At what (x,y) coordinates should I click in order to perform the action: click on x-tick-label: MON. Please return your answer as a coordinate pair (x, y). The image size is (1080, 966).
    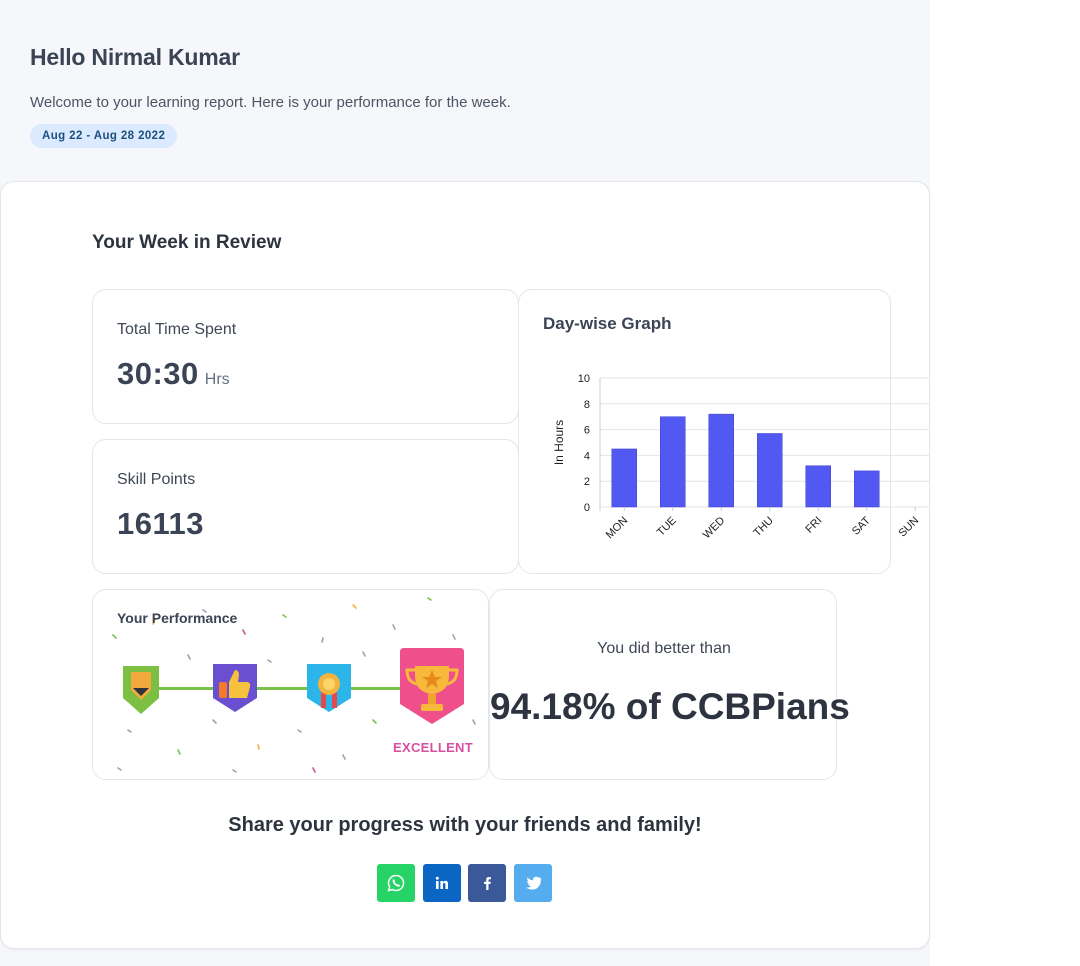
    Looking at the image, I should click on (617, 528).